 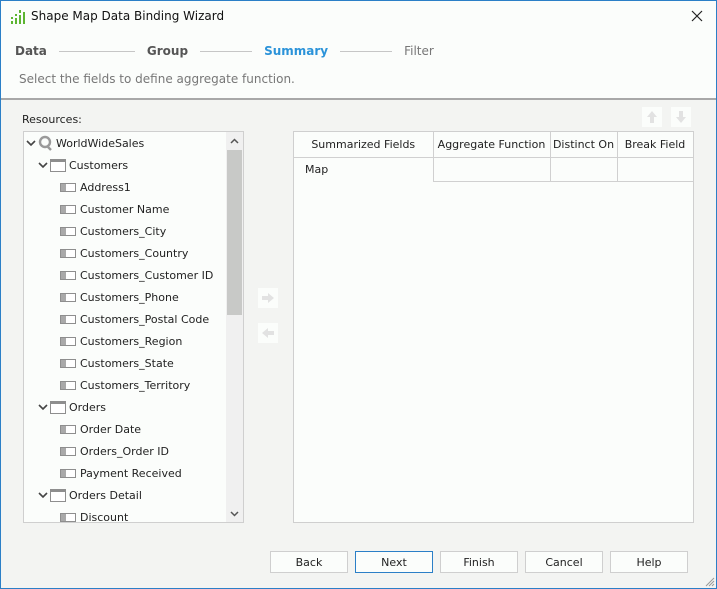 What do you see at coordinates (131, 473) in the screenshot?
I see `tree-item-label: Payment Received` at bounding box center [131, 473].